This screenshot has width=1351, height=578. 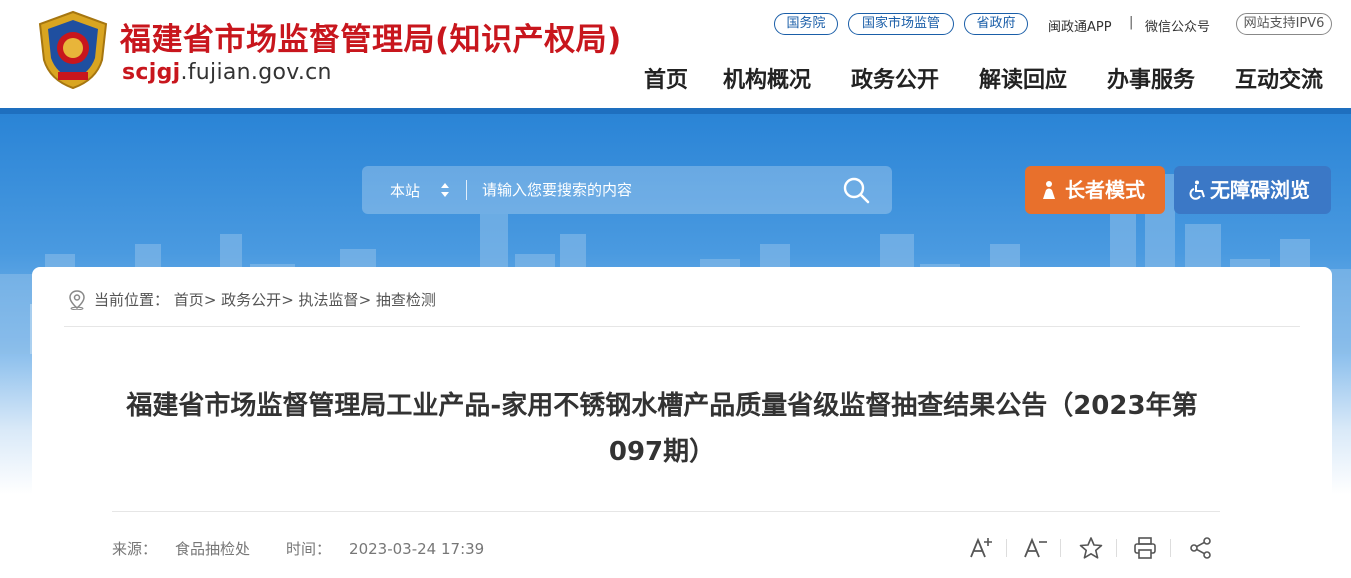 What do you see at coordinates (856, 190) in the screenshot?
I see `search-icon` at bounding box center [856, 190].